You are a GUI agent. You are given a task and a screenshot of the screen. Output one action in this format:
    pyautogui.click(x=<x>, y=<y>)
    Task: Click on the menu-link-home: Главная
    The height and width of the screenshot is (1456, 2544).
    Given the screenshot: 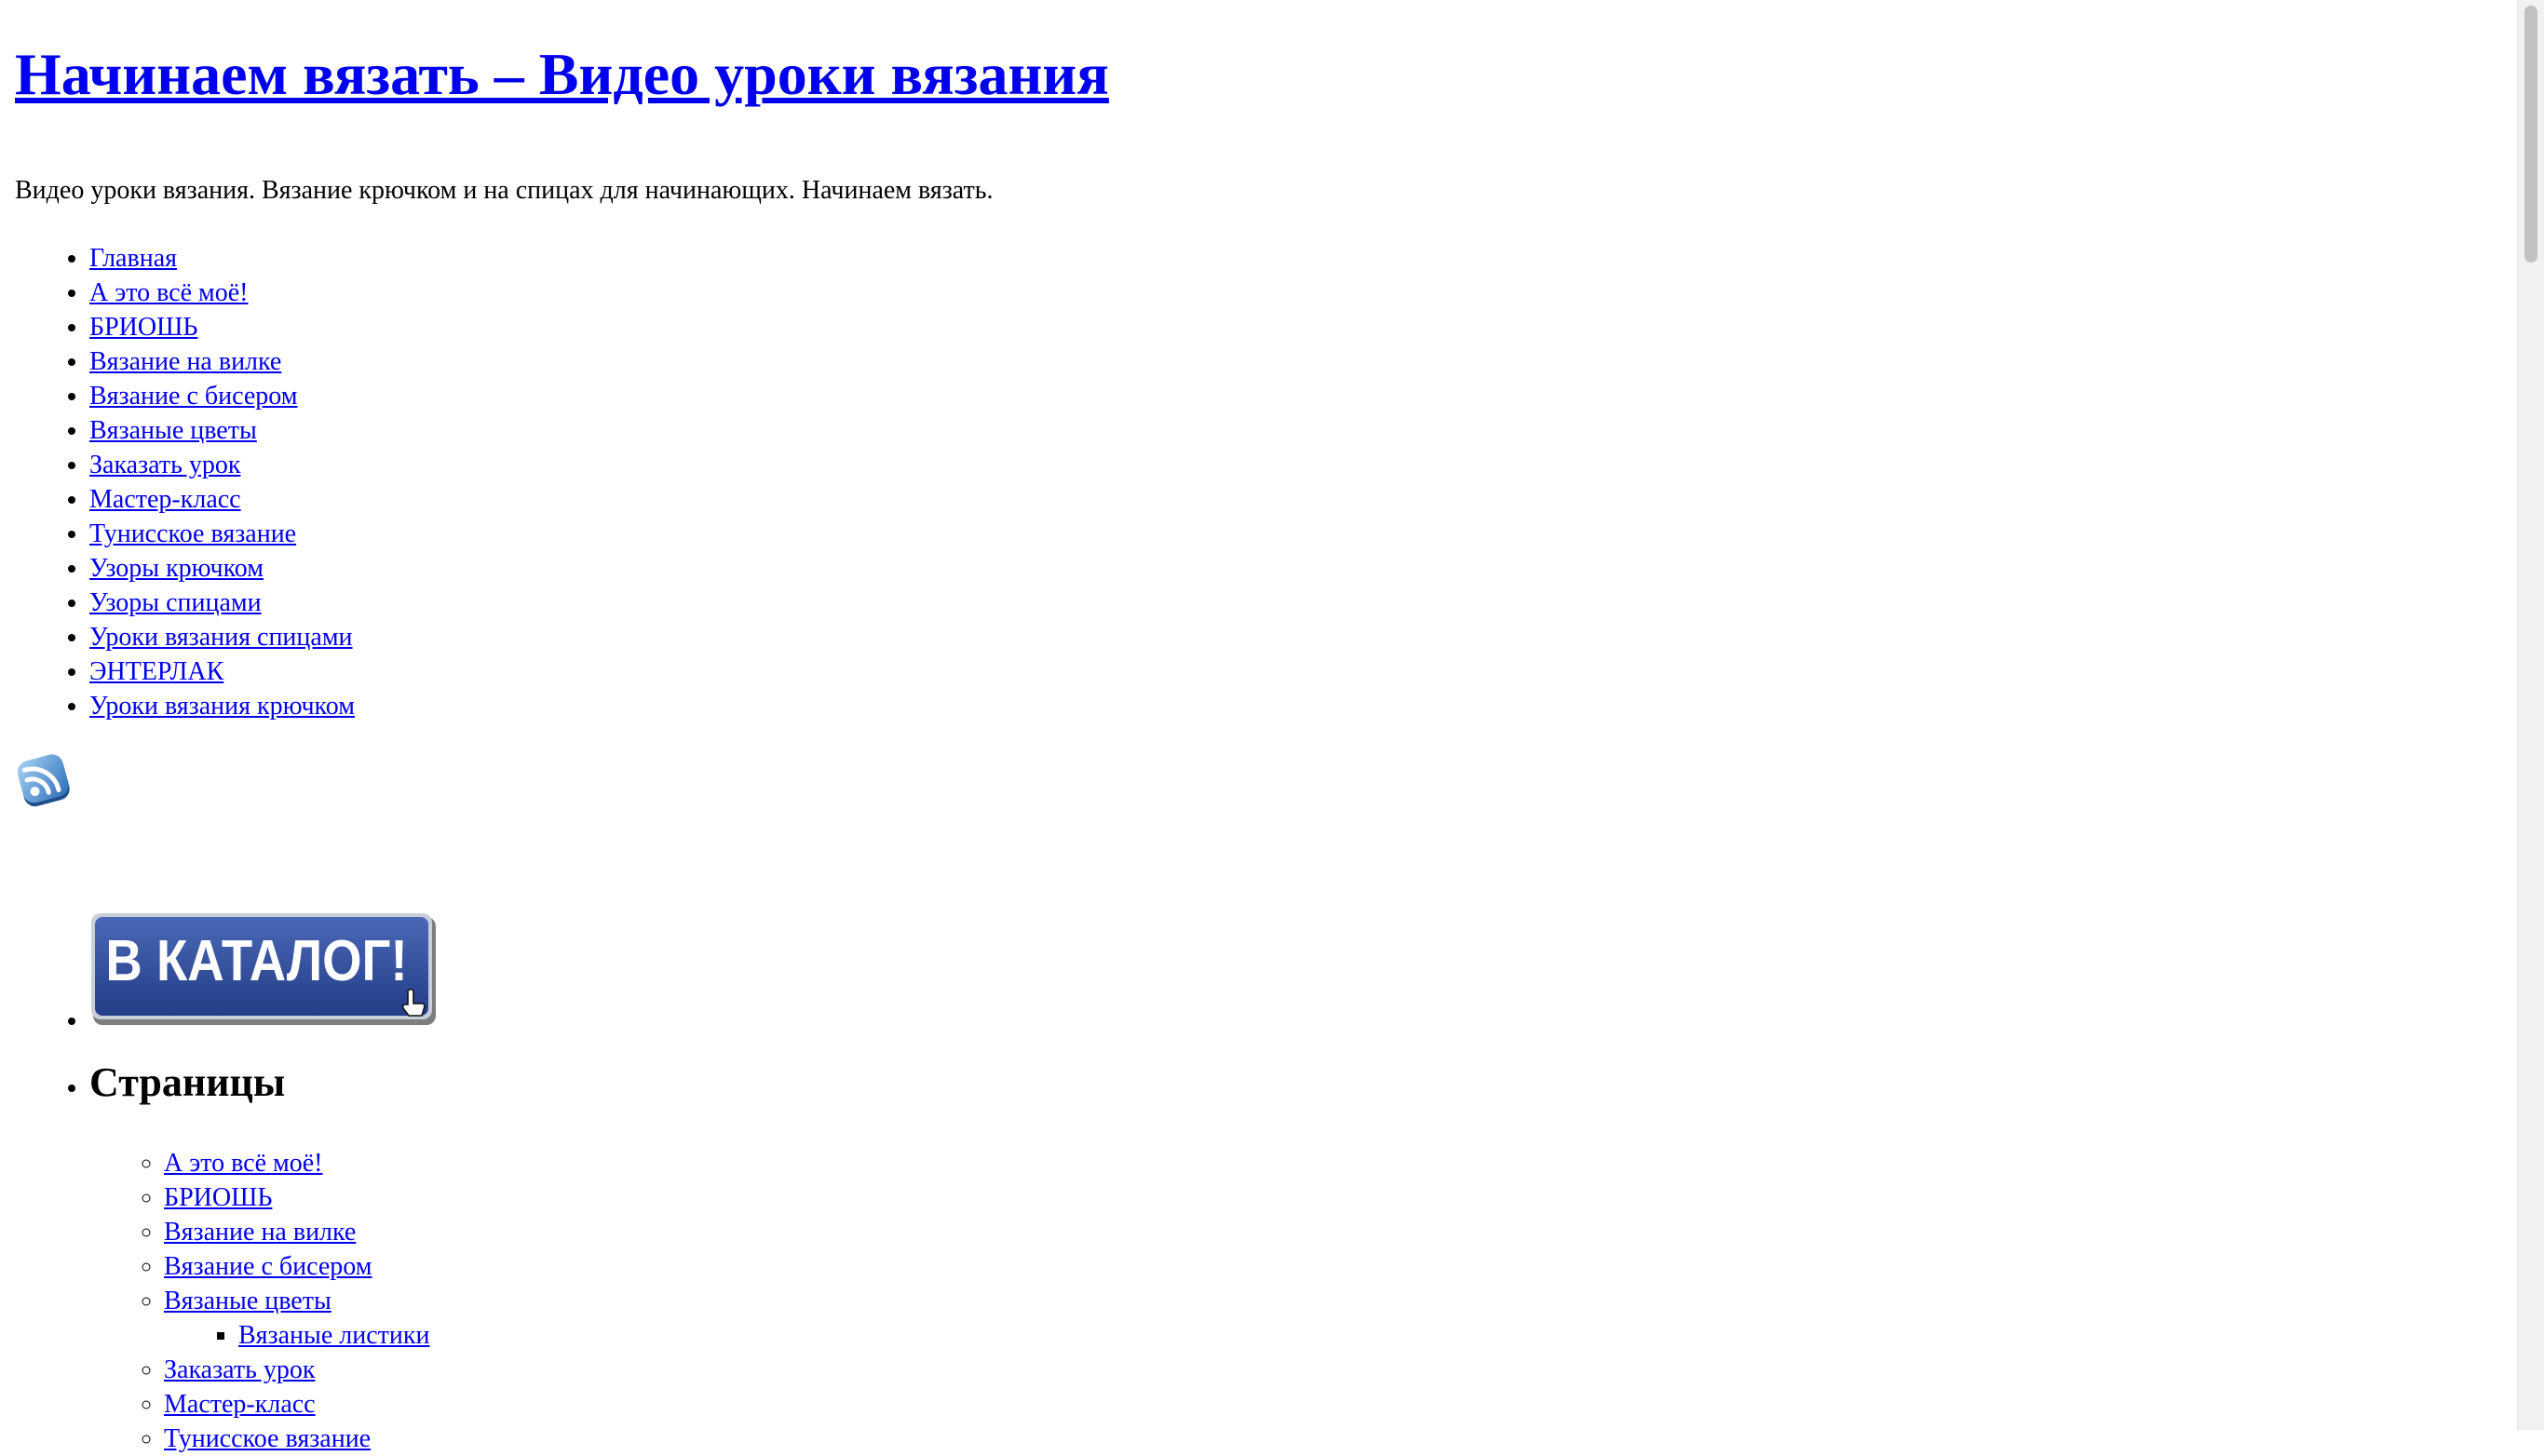 What is the action you would take?
    pyautogui.click(x=133, y=258)
    